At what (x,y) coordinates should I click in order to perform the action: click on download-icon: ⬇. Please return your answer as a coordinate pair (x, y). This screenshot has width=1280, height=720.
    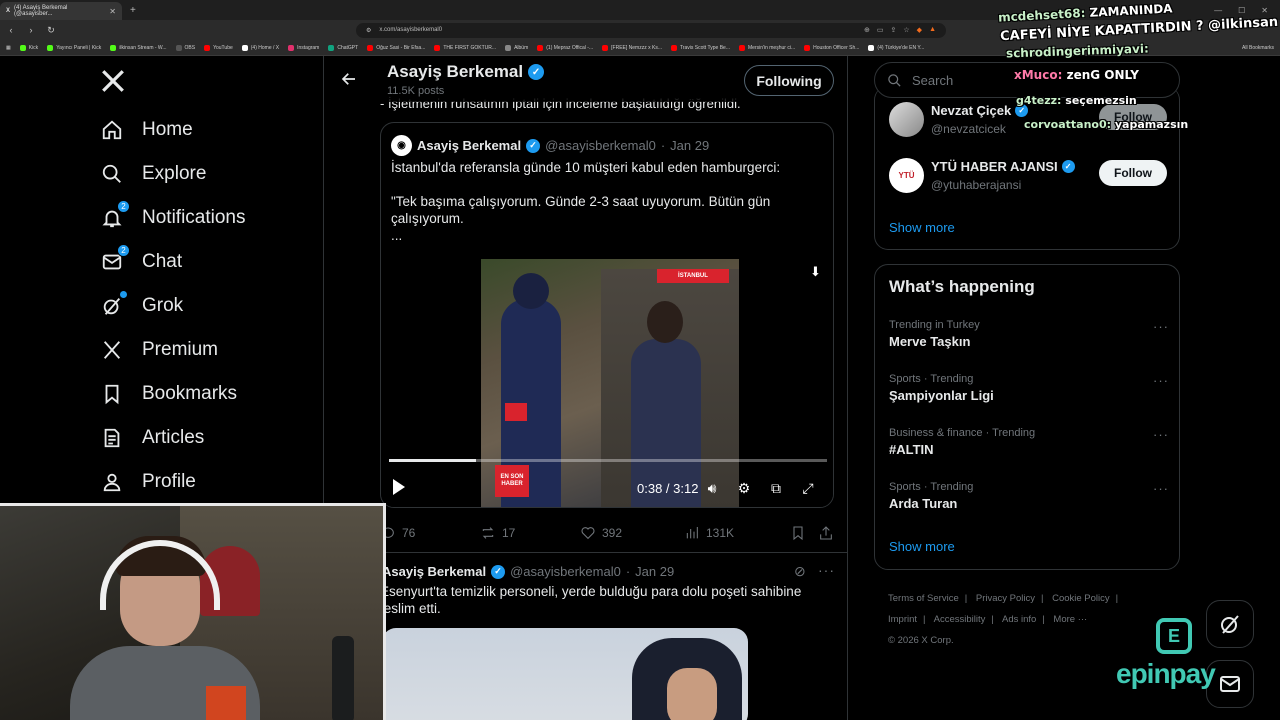
    Looking at the image, I should click on (815, 272).